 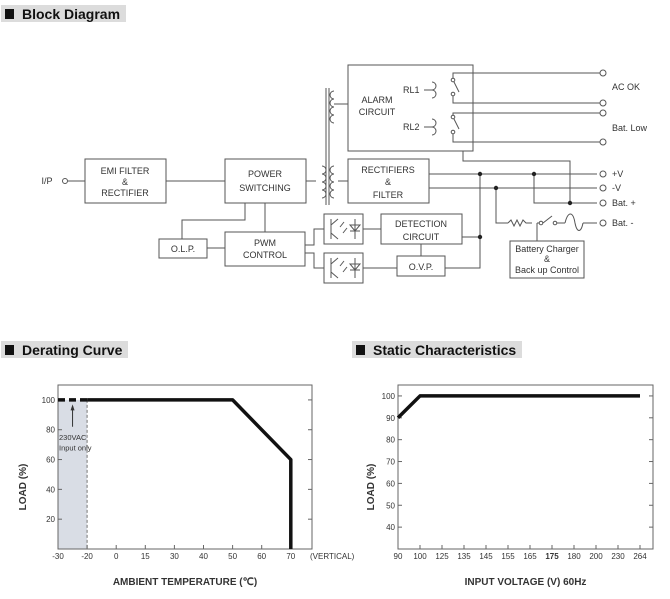 I want to click on output-ac-ok-label: AC OK, so click(x=626, y=87).